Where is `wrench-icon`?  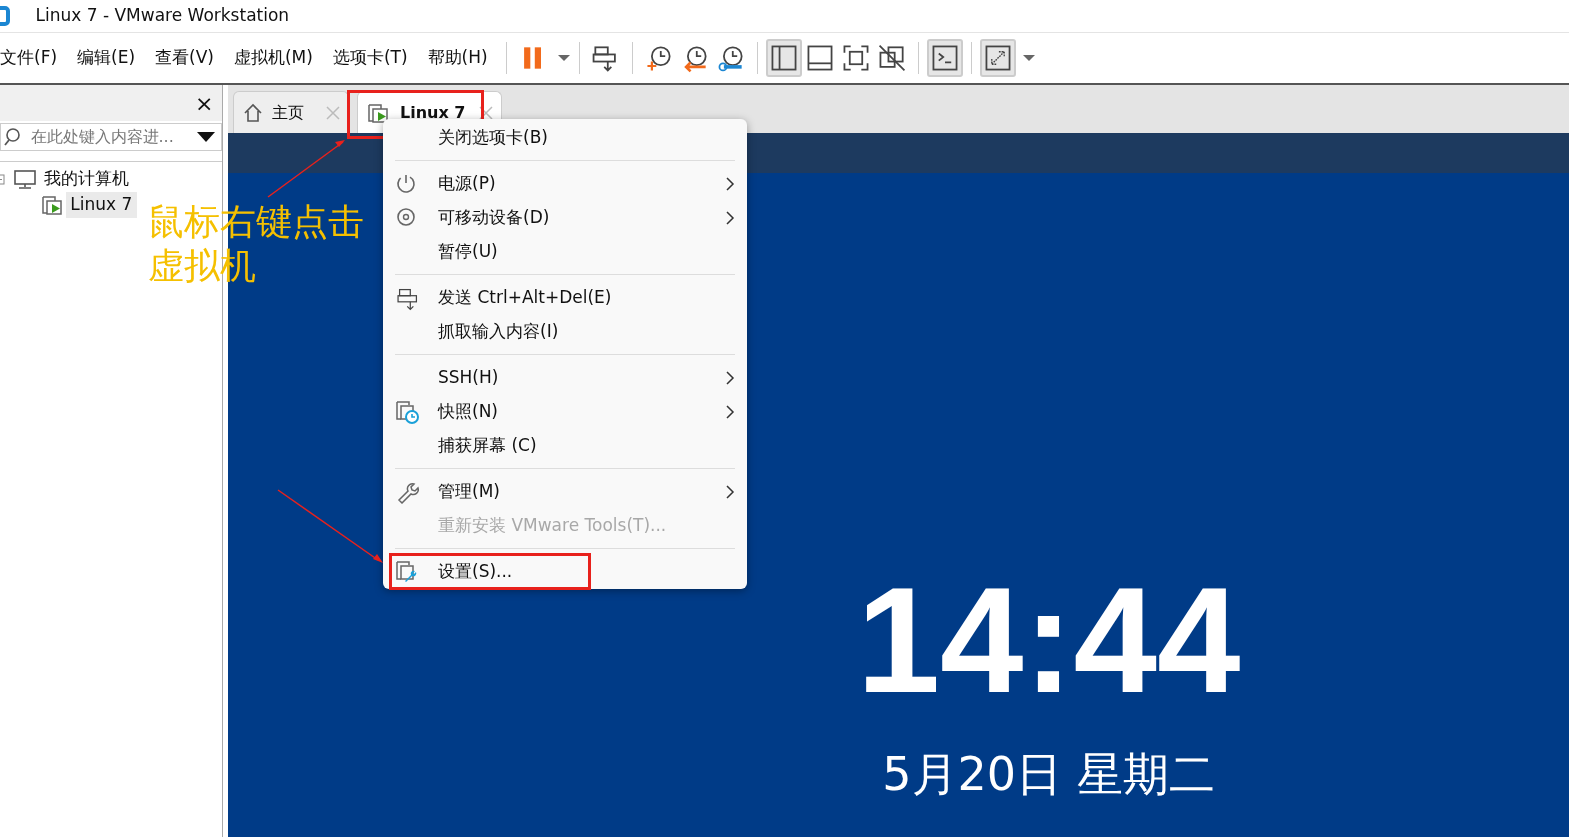 wrench-icon is located at coordinates (407, 492).